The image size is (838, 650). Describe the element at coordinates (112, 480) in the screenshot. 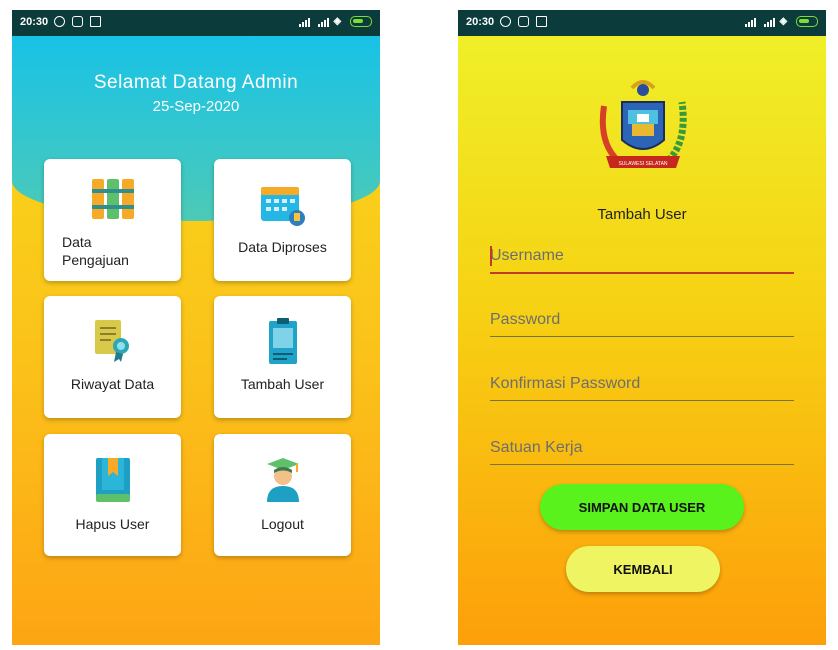

I see `book-icon` at that location.